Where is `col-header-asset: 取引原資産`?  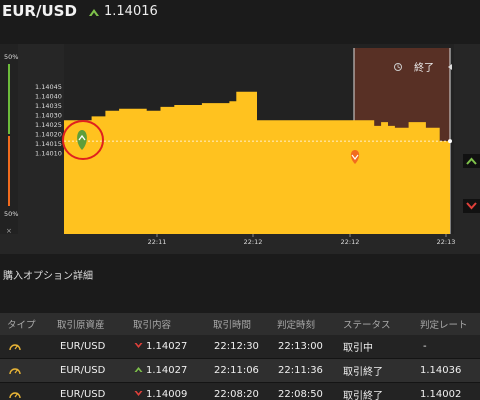 col-header-asset: 取引原資産 is located at coordinates (81, 325).